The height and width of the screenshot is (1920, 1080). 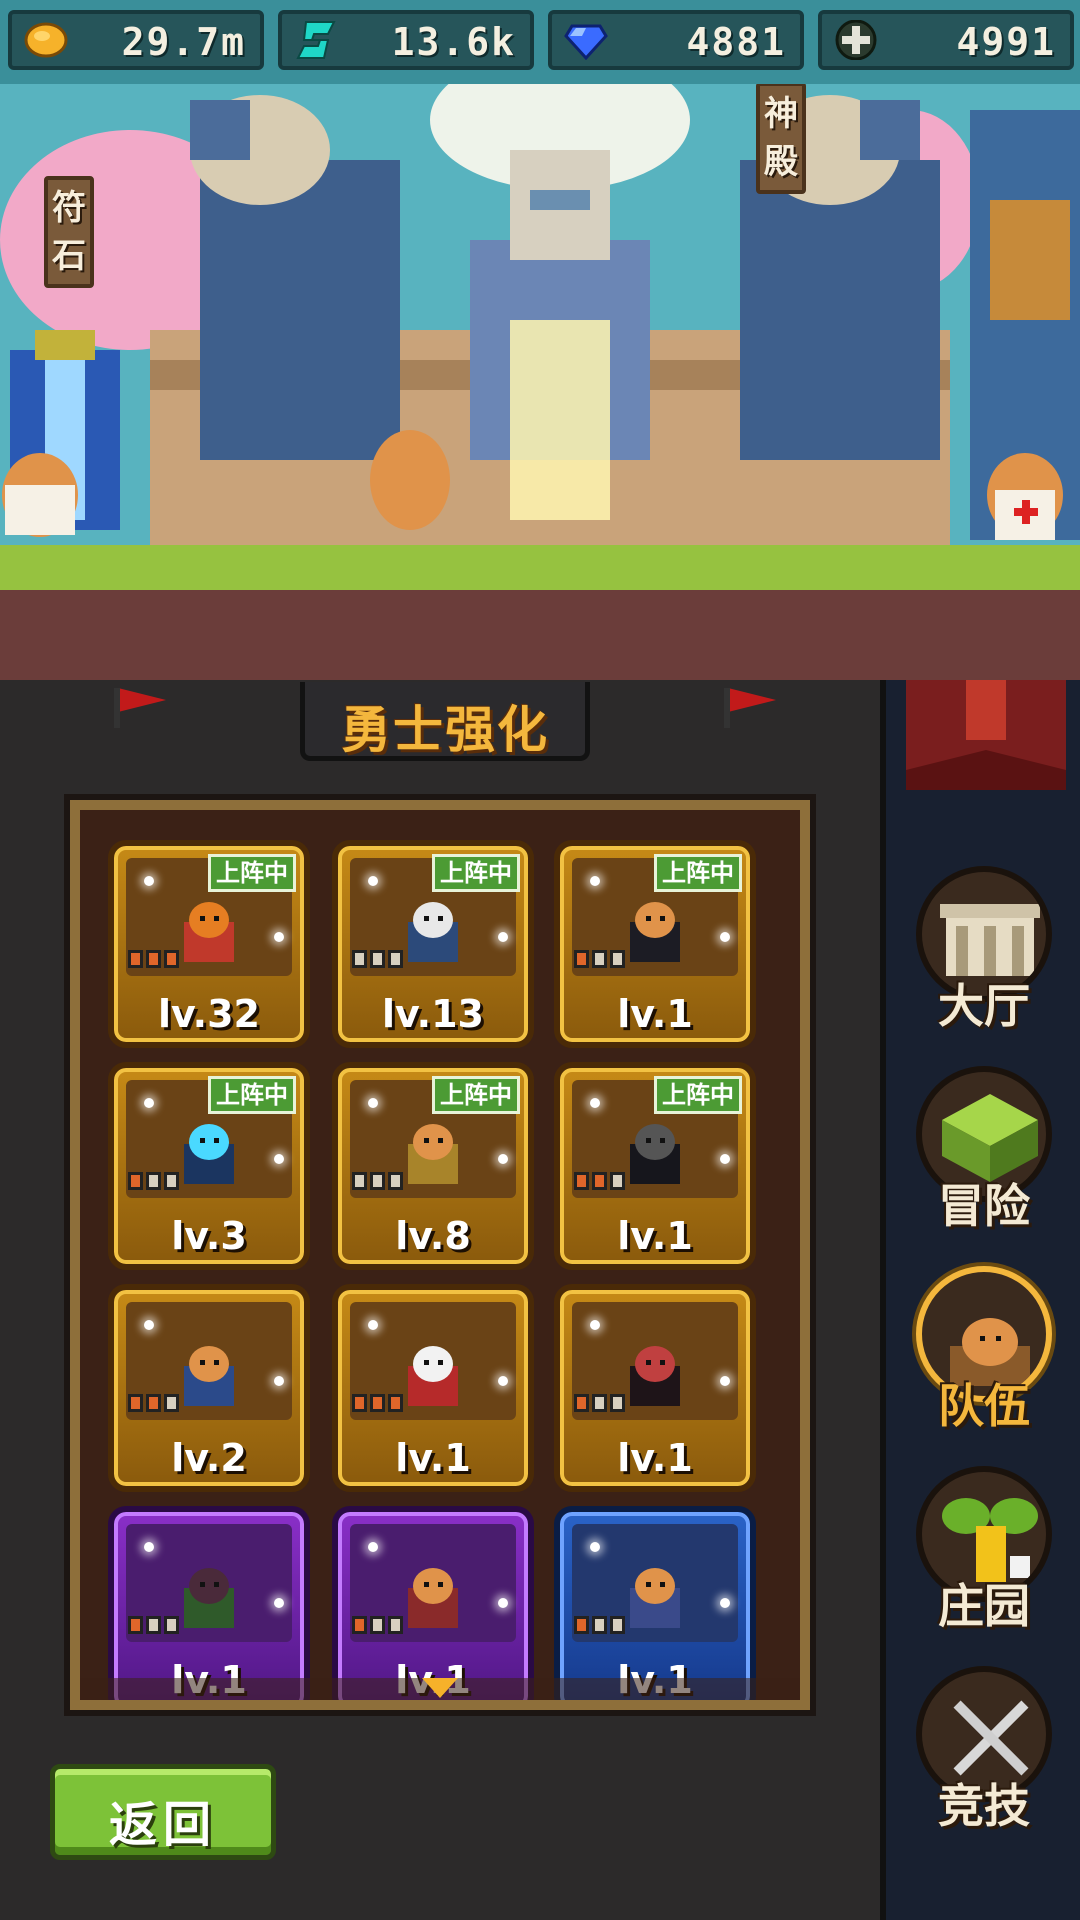 I want to click on samurai-icon, so click(x=433, y=1376).